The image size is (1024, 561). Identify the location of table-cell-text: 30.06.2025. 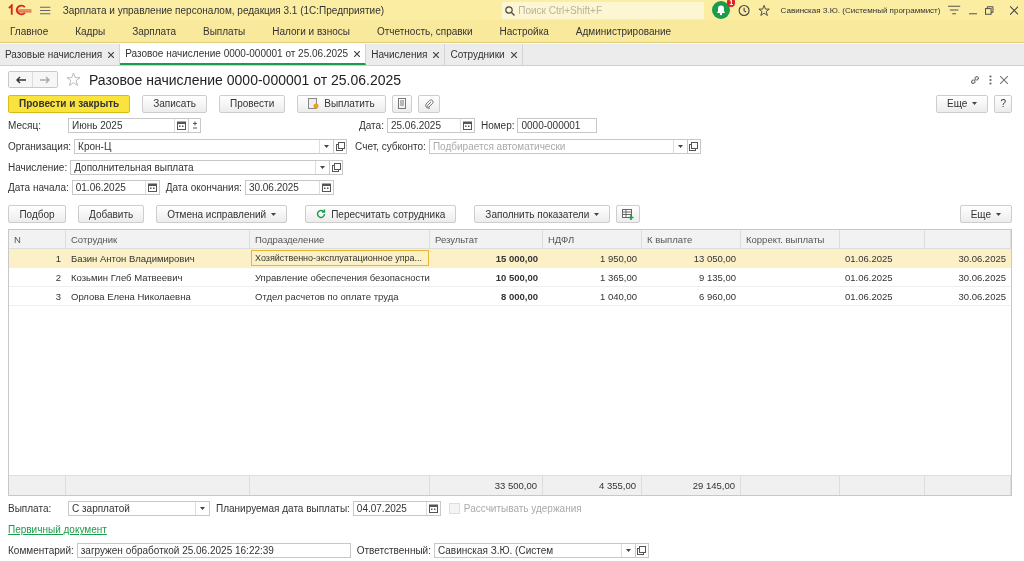
(982, 258).